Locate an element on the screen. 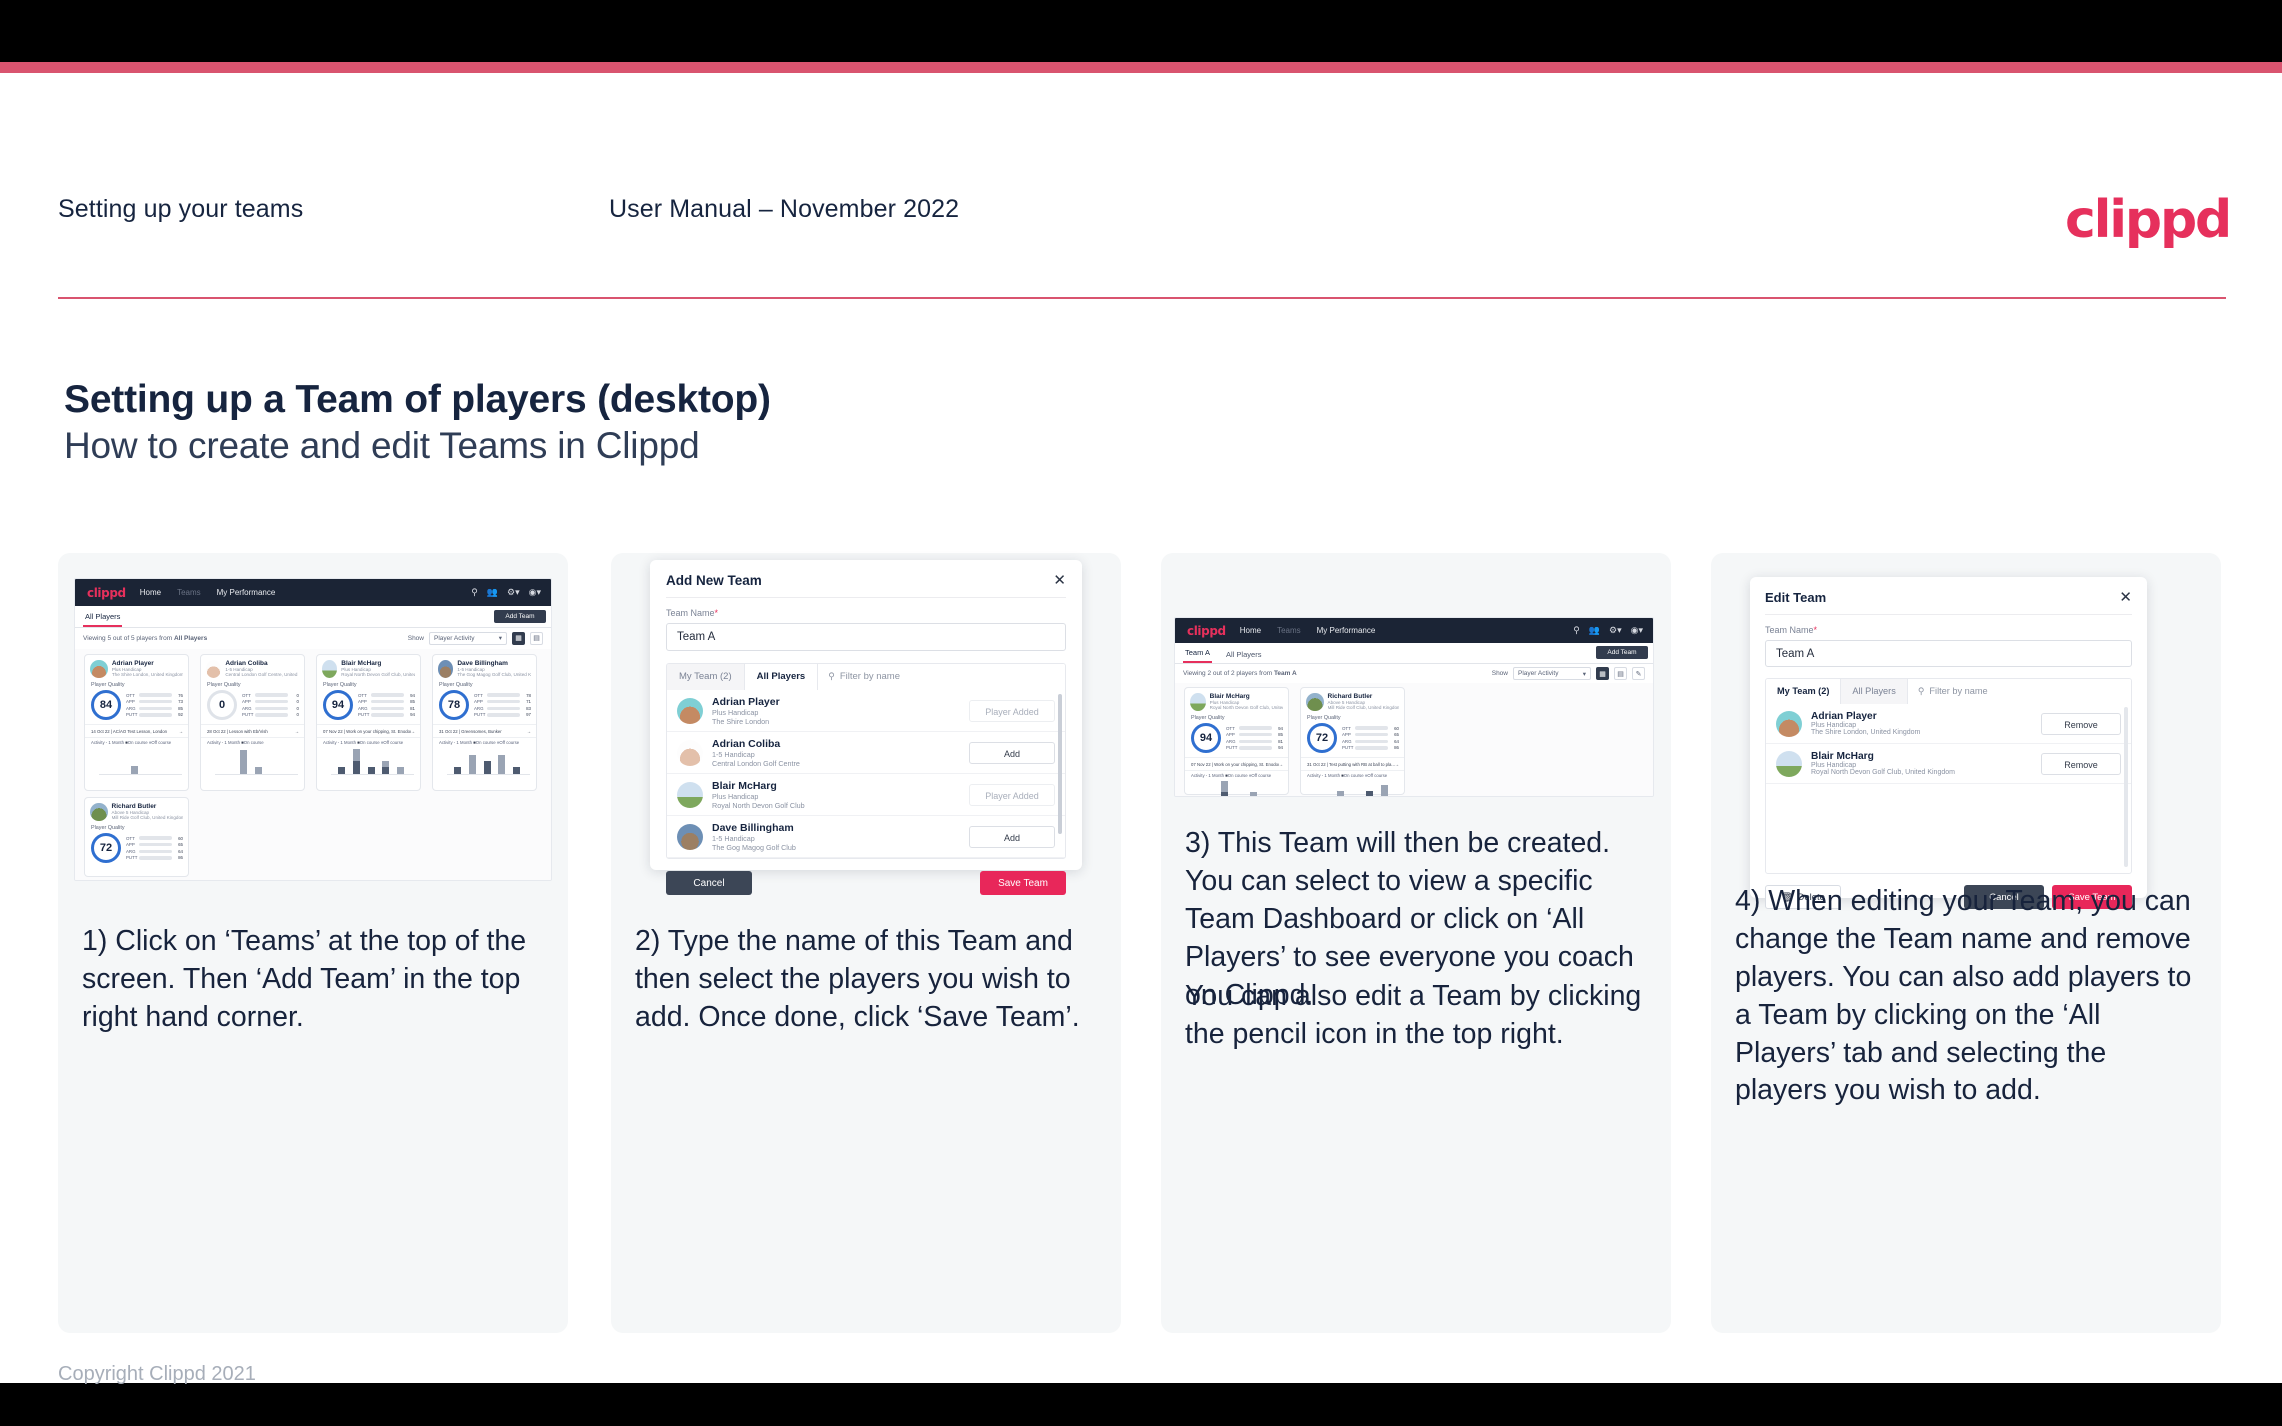 The image size is (2282, 1426). copyright-footer: Copyright Clippd 2021 is located at coordinates (157, 1374).